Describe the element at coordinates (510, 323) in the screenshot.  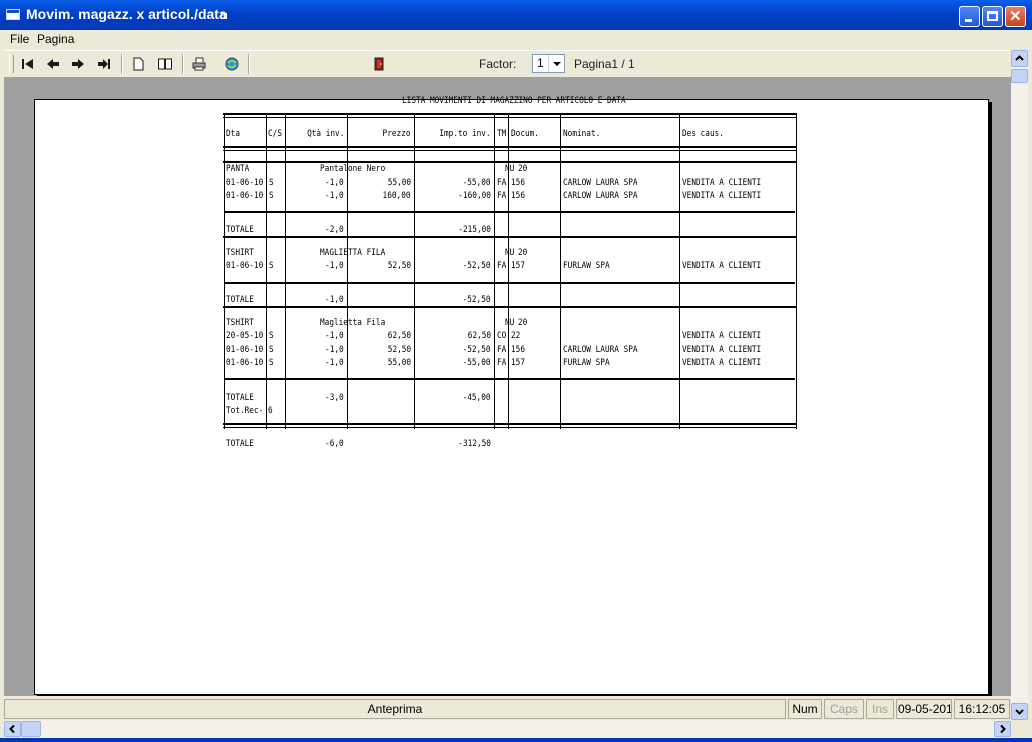
I see `group-um: NU` at that location.